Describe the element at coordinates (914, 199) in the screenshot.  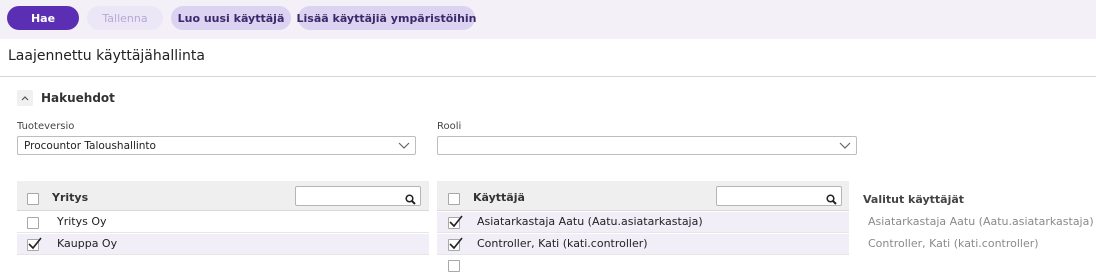
I see `selected-users-title: Valitut käyttäjät` at that location.